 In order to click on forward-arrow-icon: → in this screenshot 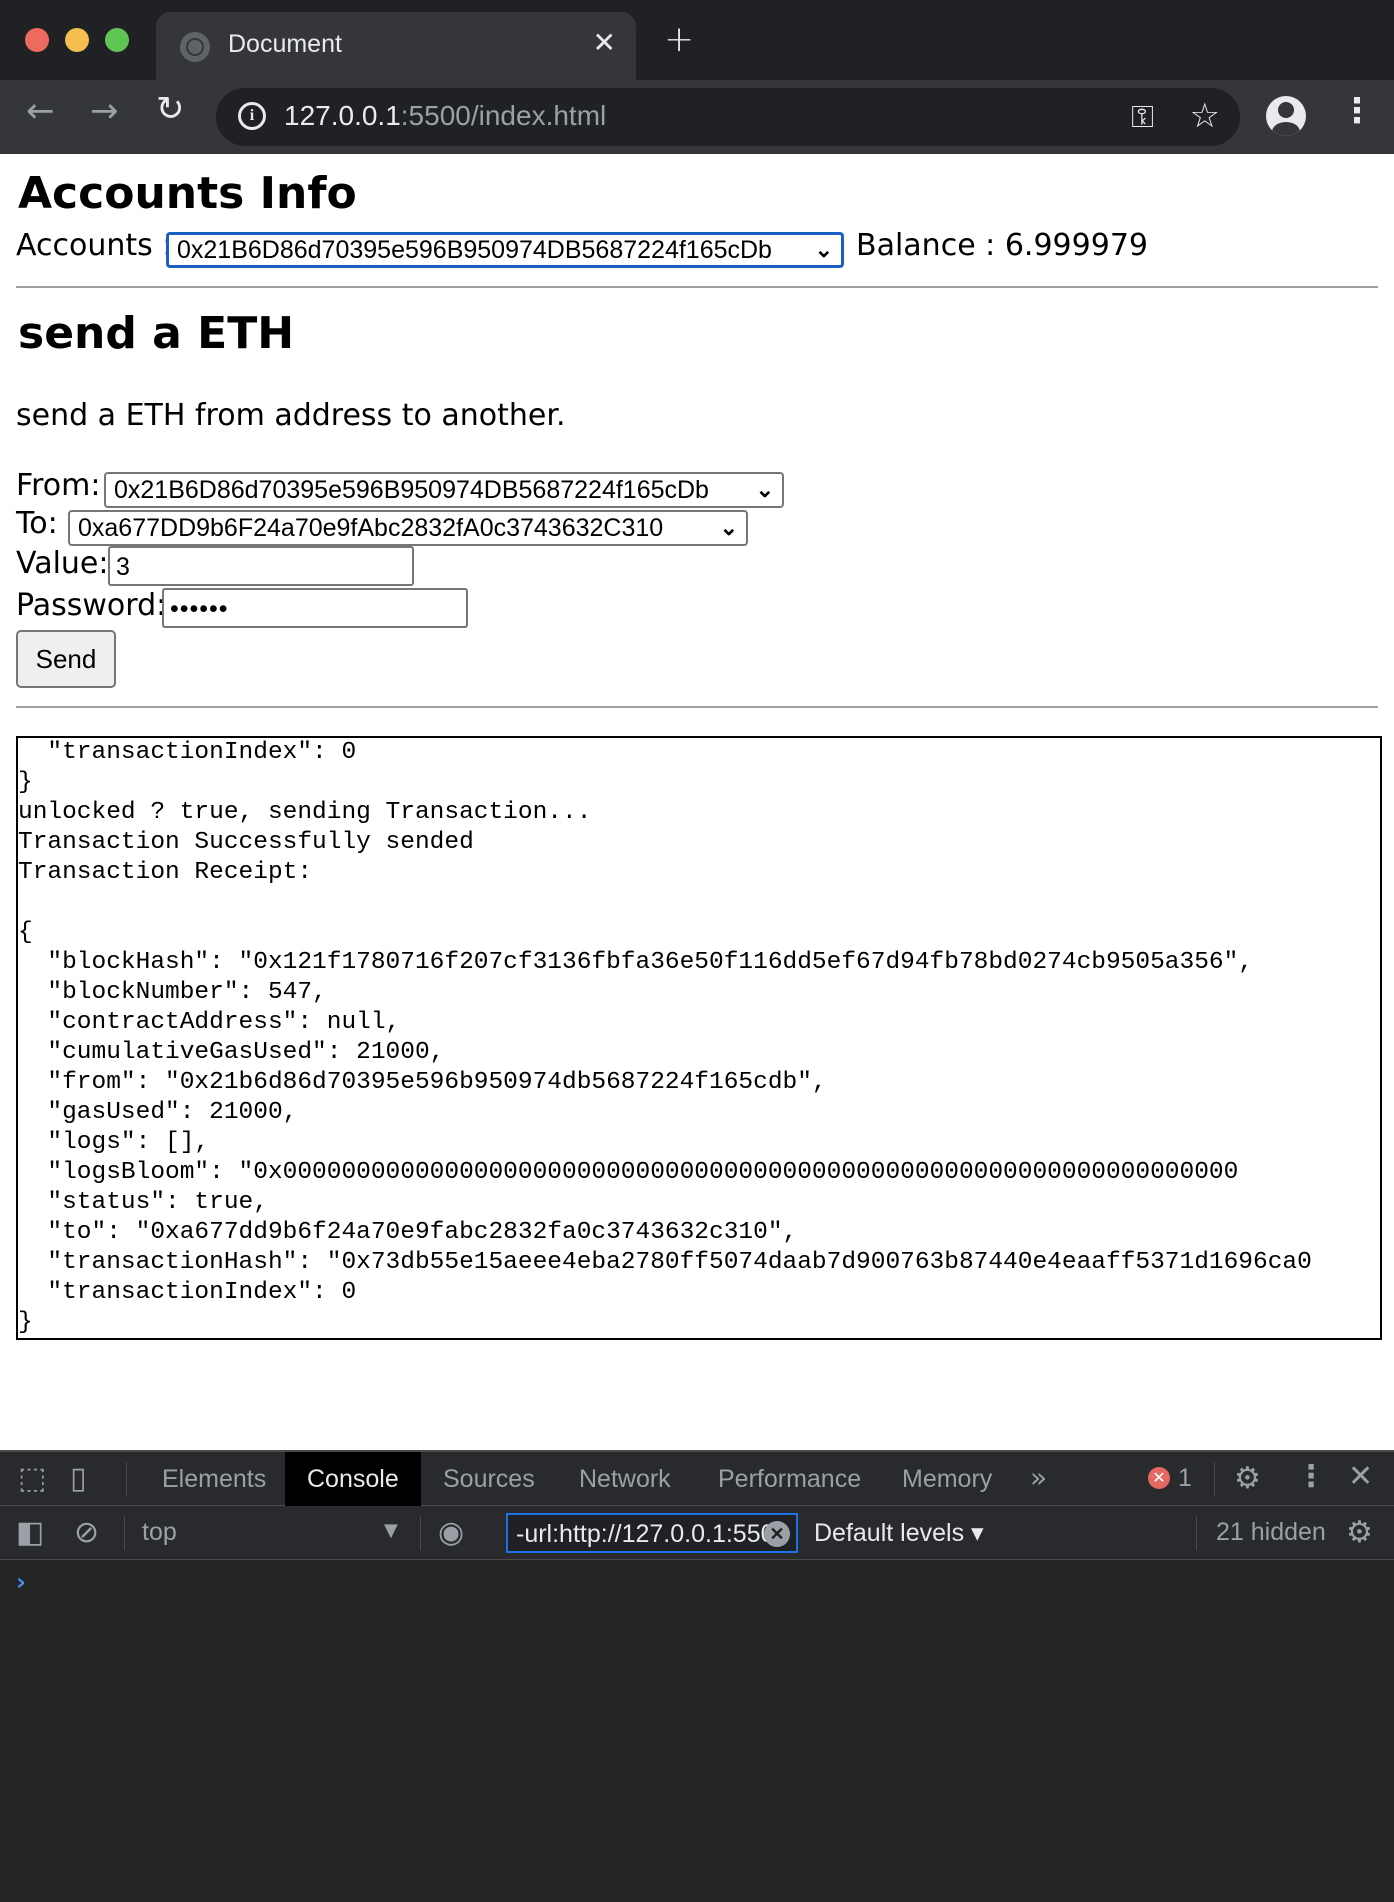, I will do `click(104, 111)`.